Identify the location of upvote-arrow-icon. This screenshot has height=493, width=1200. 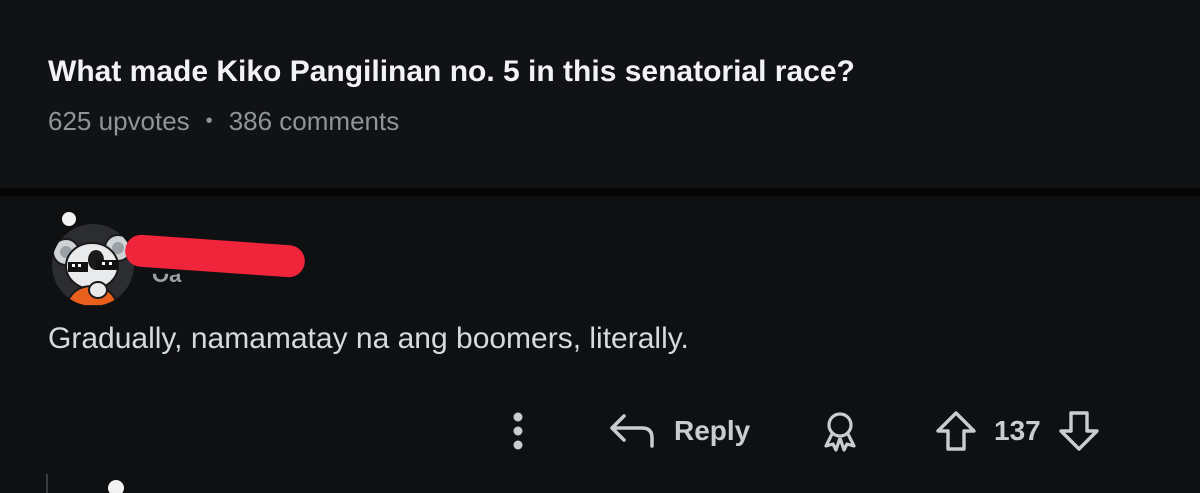
(956, 431).